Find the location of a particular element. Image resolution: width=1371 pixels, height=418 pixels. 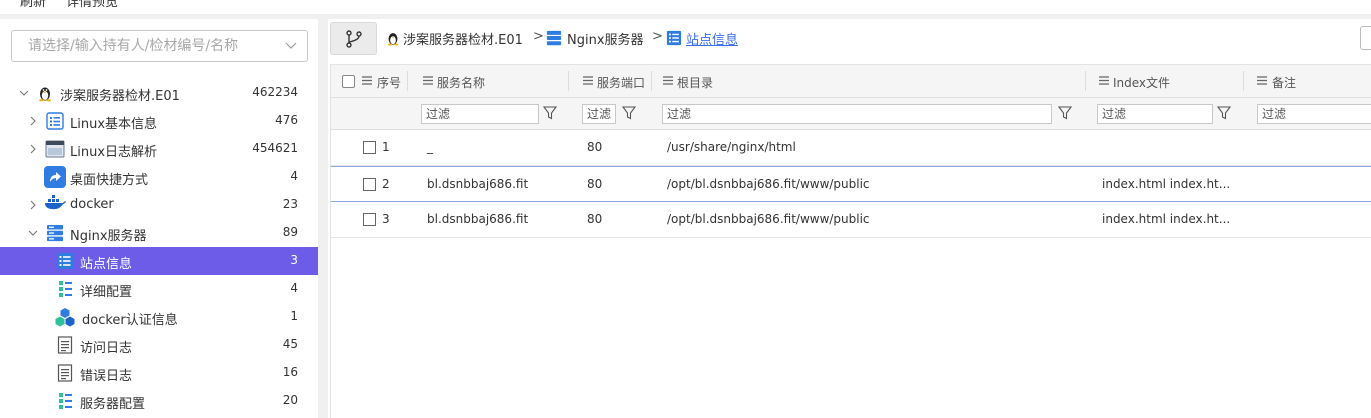

tree-node-label: Linux日志解析 is located at coordinates (114, 152).